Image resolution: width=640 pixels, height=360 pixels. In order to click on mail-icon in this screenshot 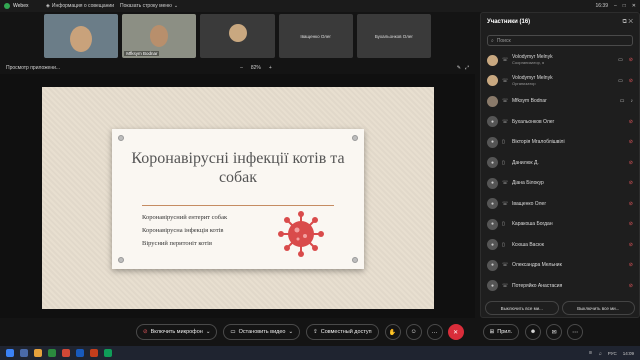, I will do `click(66, 353)`.